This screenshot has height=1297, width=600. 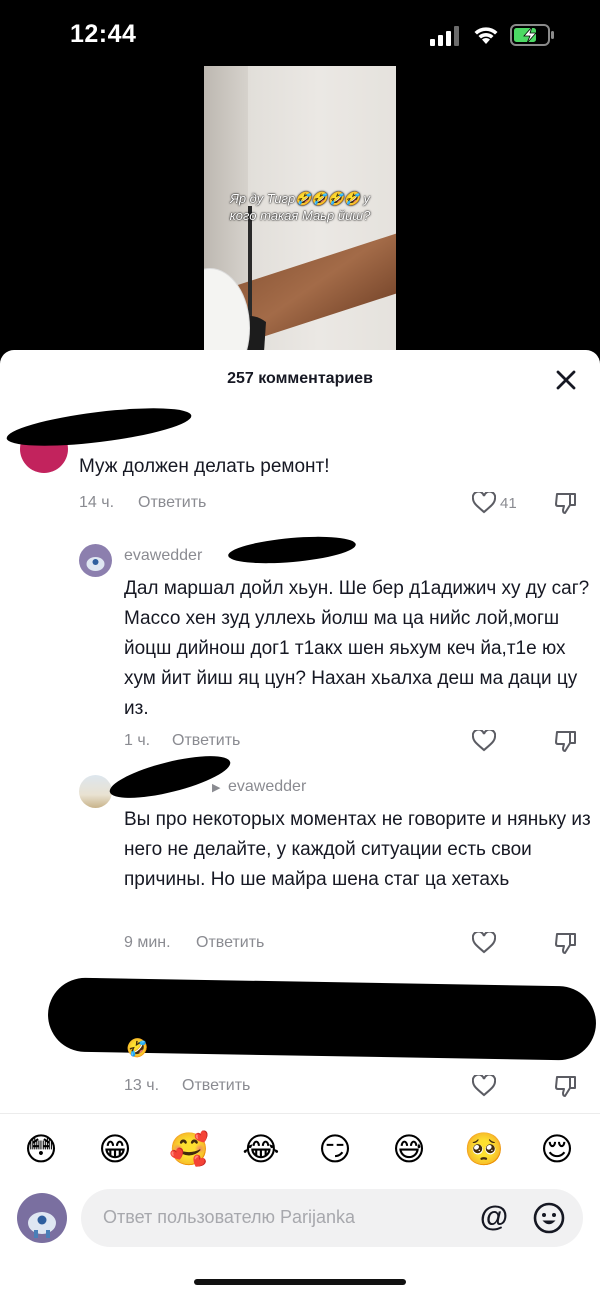 I want to click on comments-count-title: 257 комментариев, so click(x=300, y=378).